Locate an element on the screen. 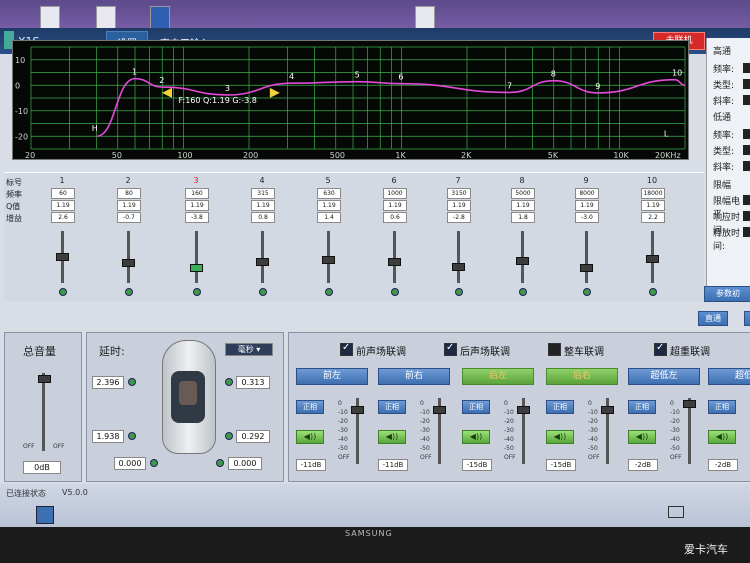 This screenshot has width=750, height=563. band-gain-field: -3.0 is located at coordinates (587, 217).